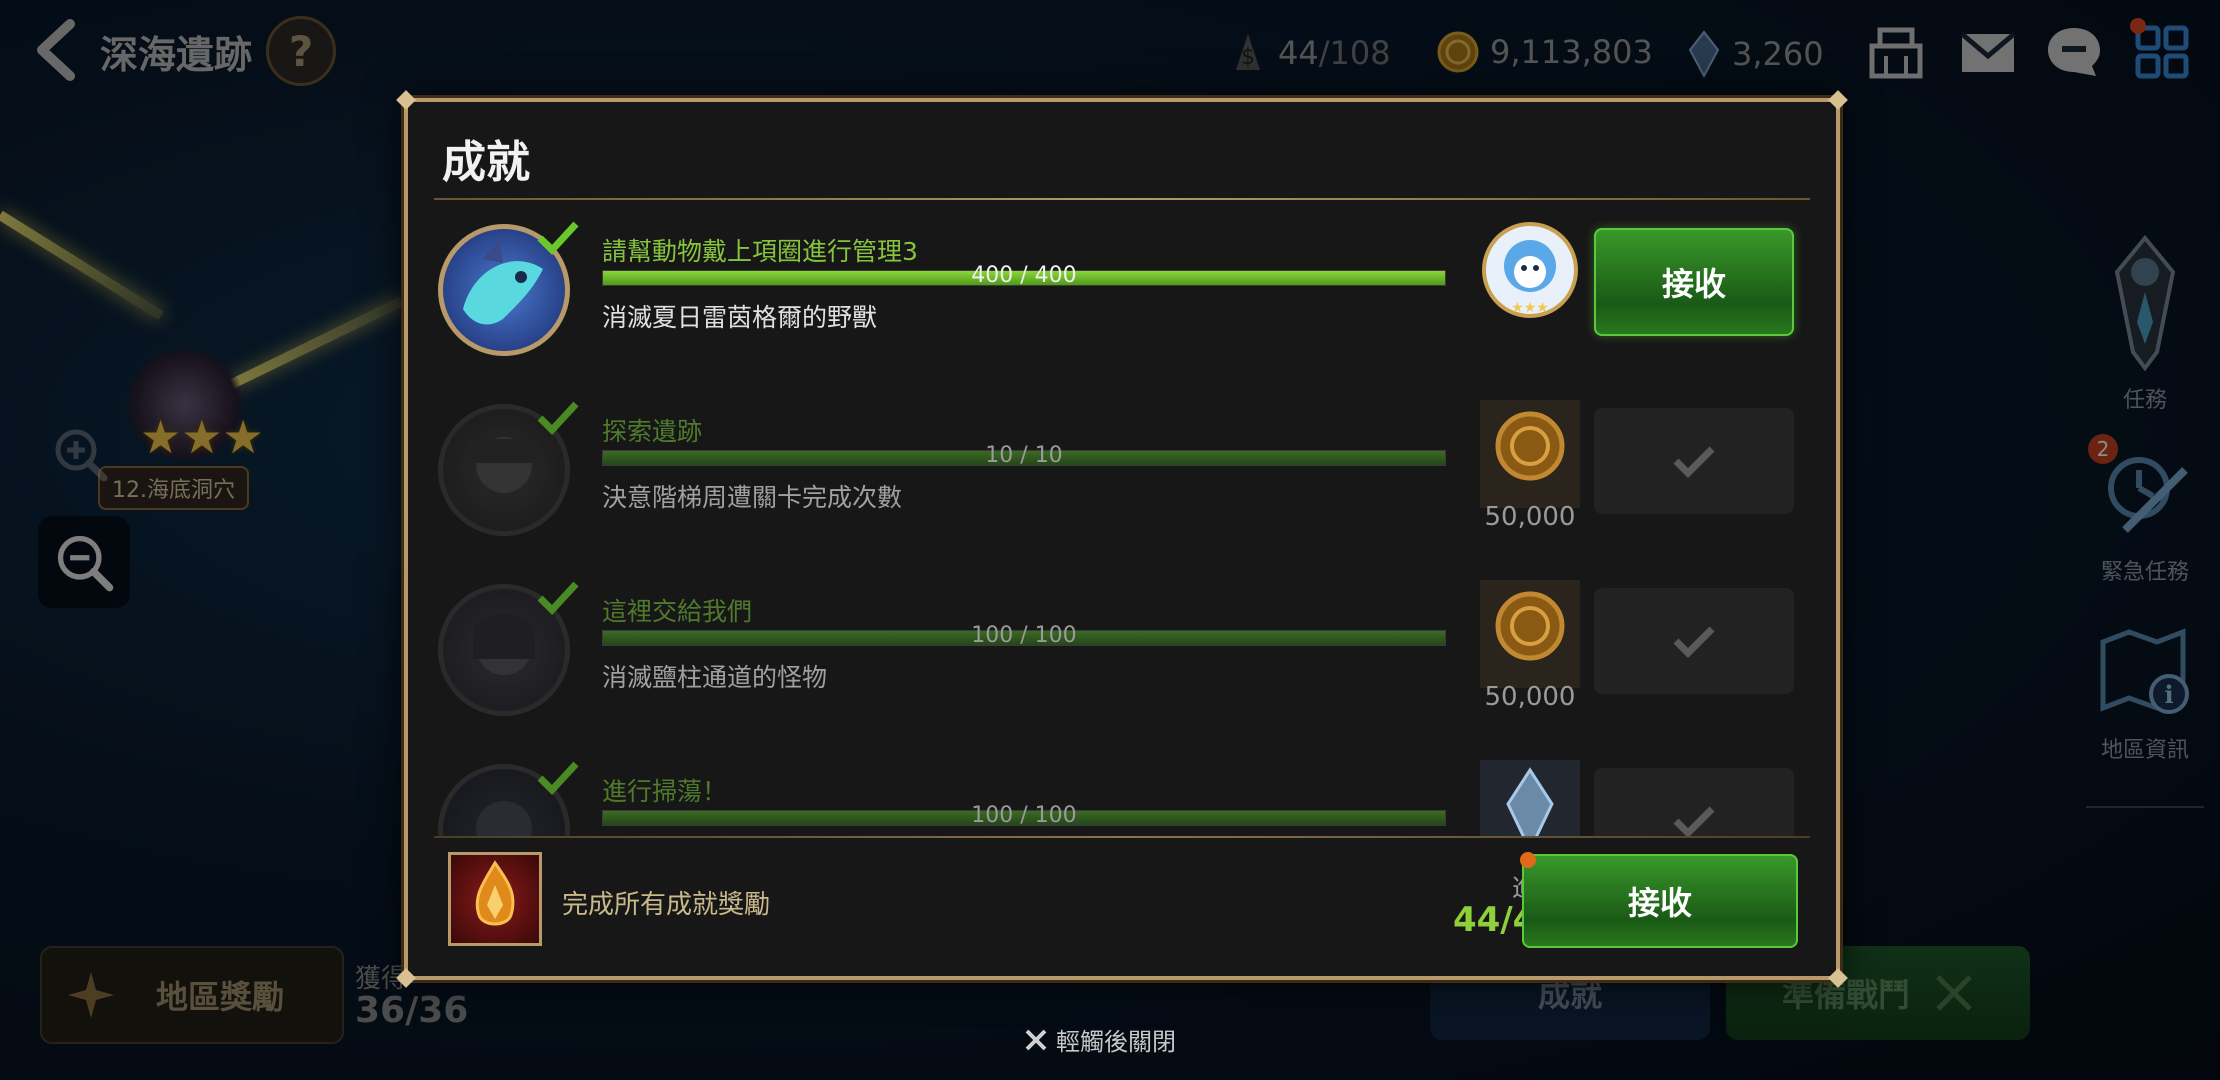 This screenshot has width=2220, height=1080. Describe the element at coordinates (1116, 1042) in the screenshot. I see `close-hint-label: 輕觸後關閉` at that location.